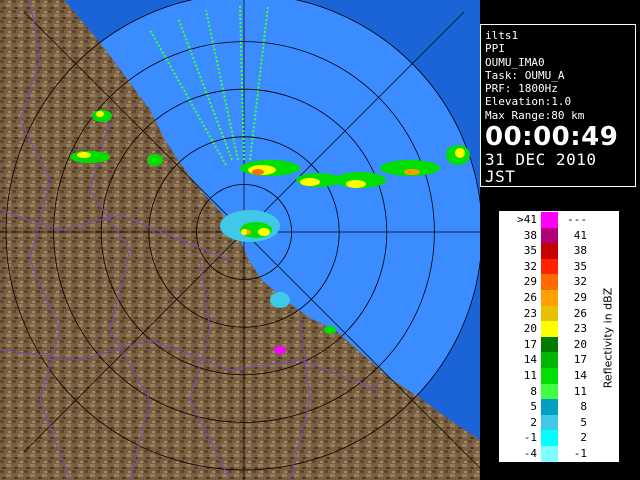  I want to click on legend-row: >41 ---, so click(549, 220).